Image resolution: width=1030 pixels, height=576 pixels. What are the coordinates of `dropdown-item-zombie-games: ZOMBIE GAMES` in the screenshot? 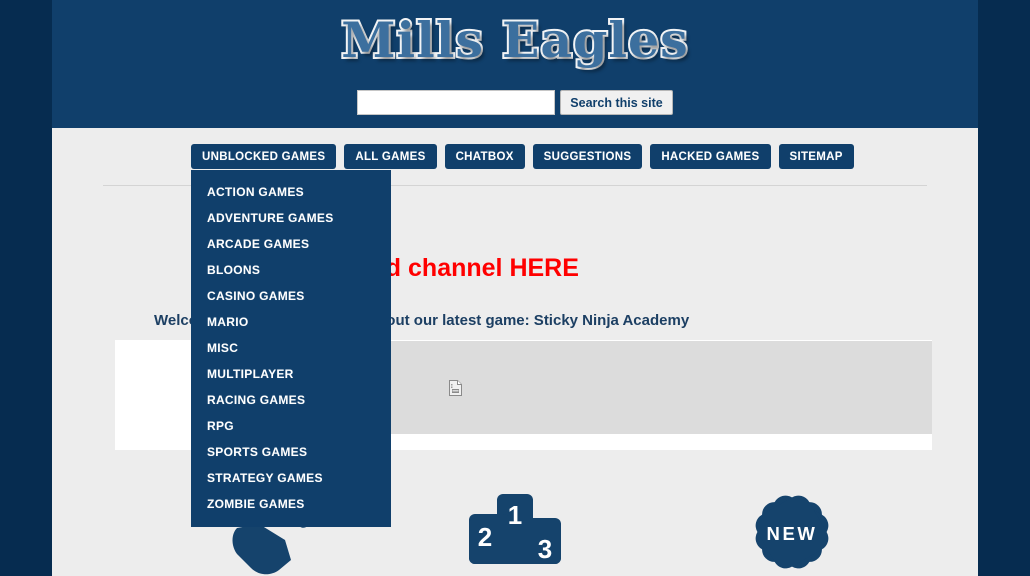 It's located at (291, 504).